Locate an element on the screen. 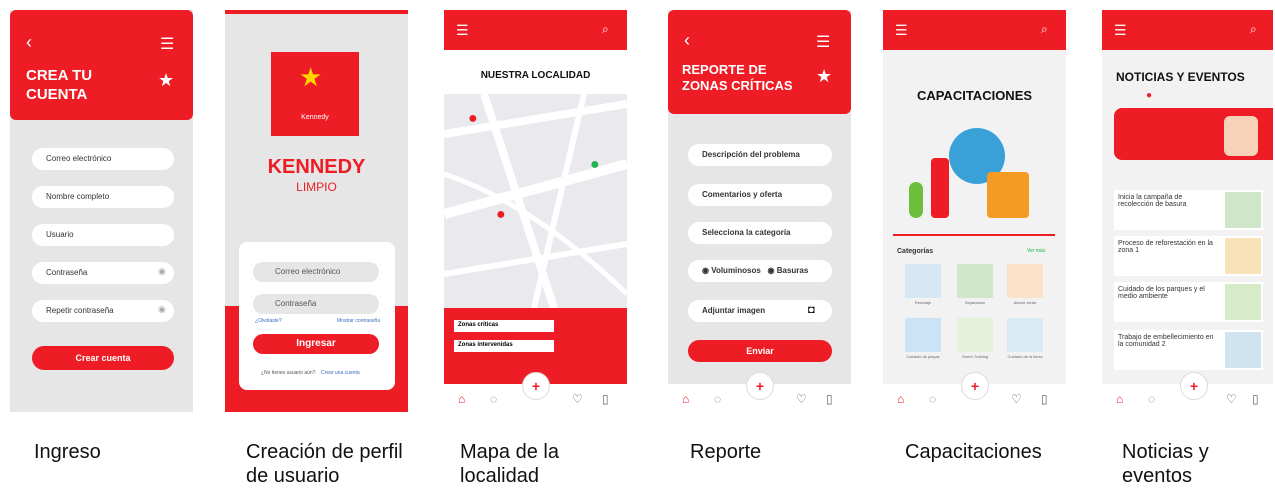 Image resolution: width=1275 pixels, height=489 pixels. camera-icon: ◘ is located at coordinates (811, 310).